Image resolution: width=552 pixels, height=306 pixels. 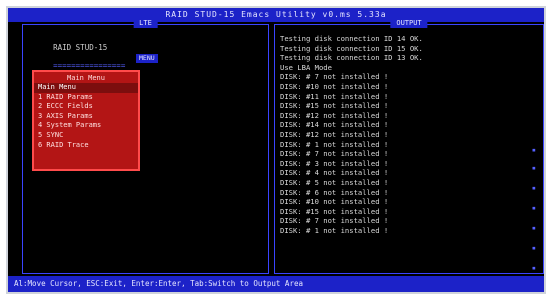 I want to click on log-line: DISK: # 4 not installed !, so click(x=334, y=173).